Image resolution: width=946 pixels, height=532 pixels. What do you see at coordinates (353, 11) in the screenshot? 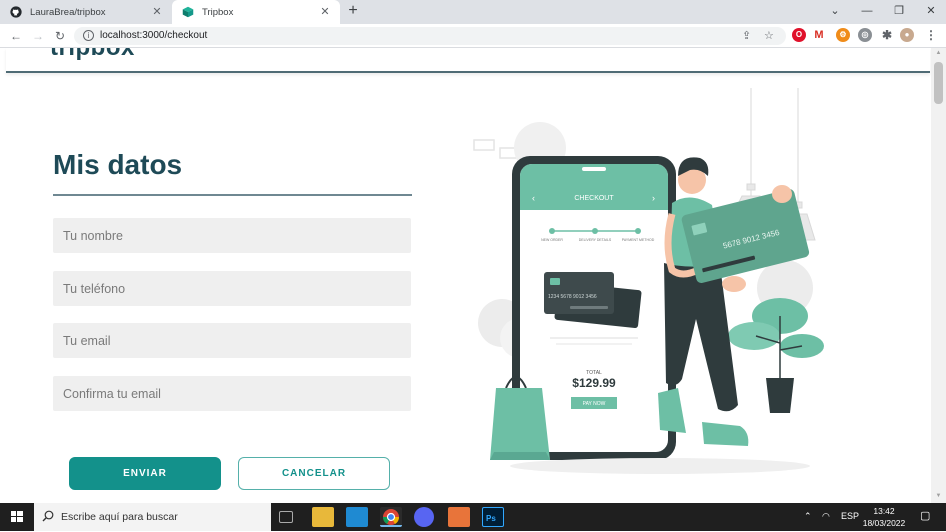
I see `new-tab-button: +` at bounding box center [353, 11].